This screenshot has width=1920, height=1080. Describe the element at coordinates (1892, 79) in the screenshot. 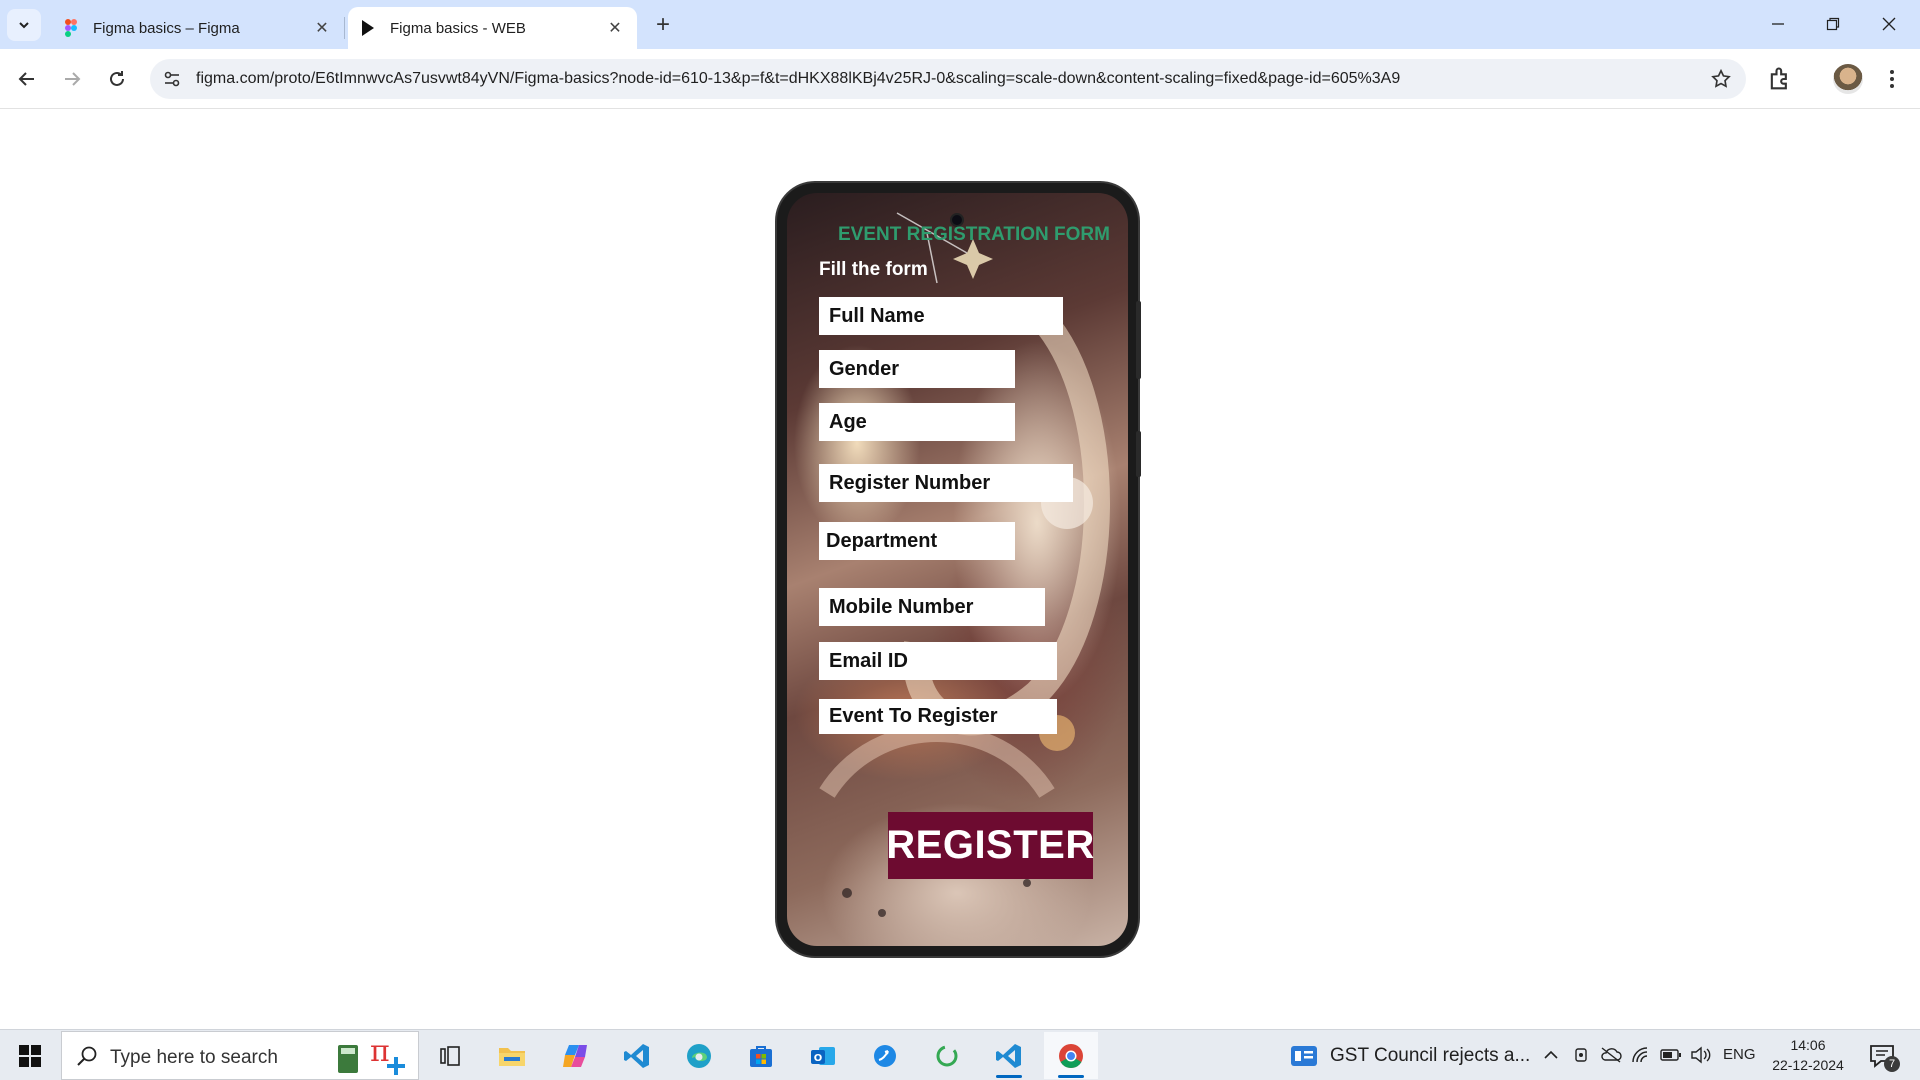

I see `kebab-menu-icon` at that location.